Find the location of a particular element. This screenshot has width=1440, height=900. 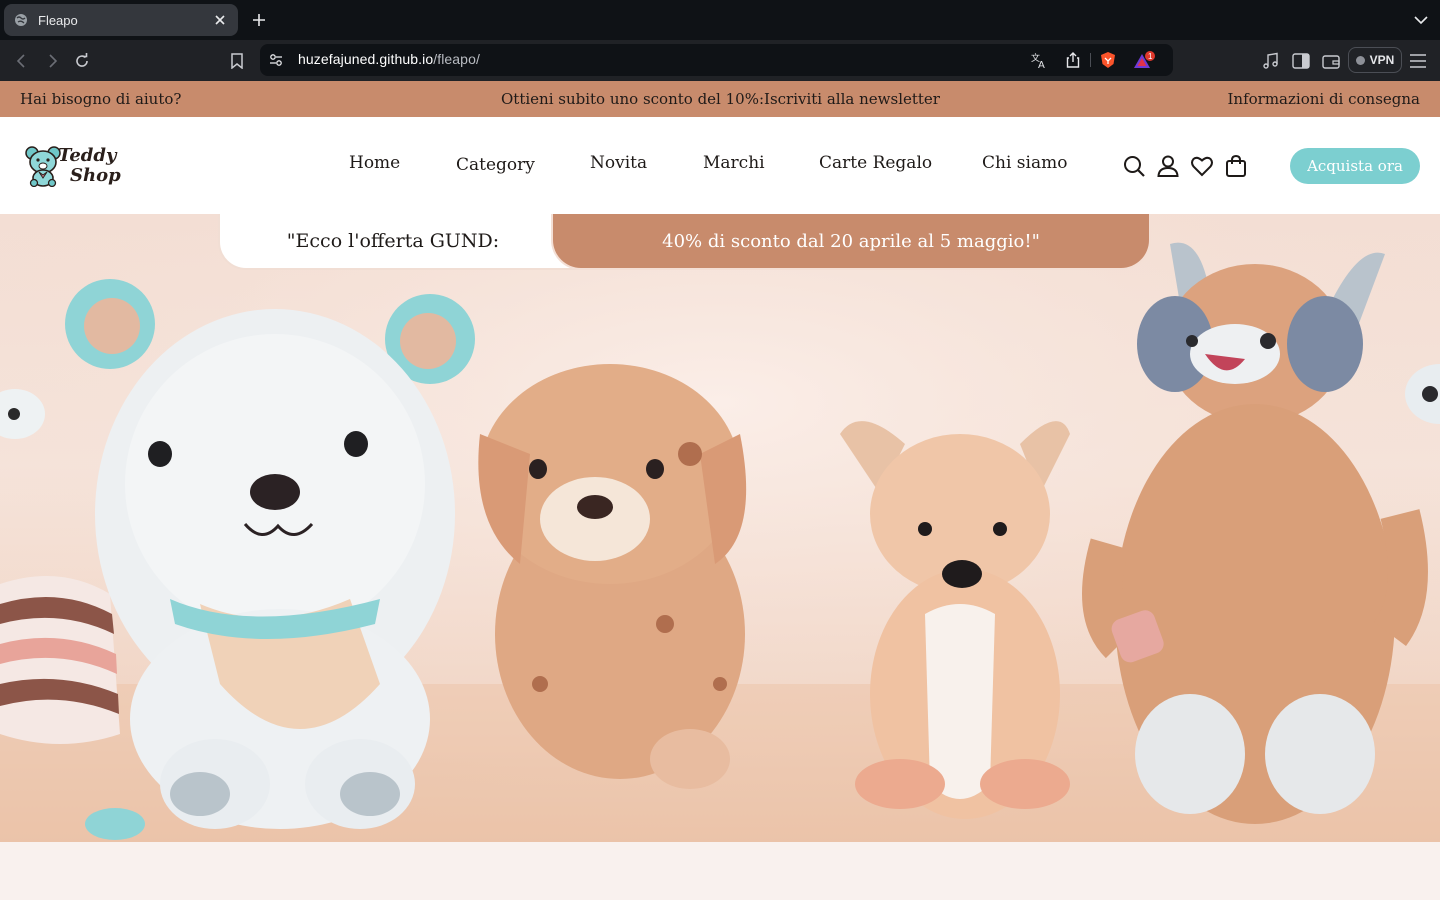

vpn-label: VPN is located at coordinates (1382, 60).